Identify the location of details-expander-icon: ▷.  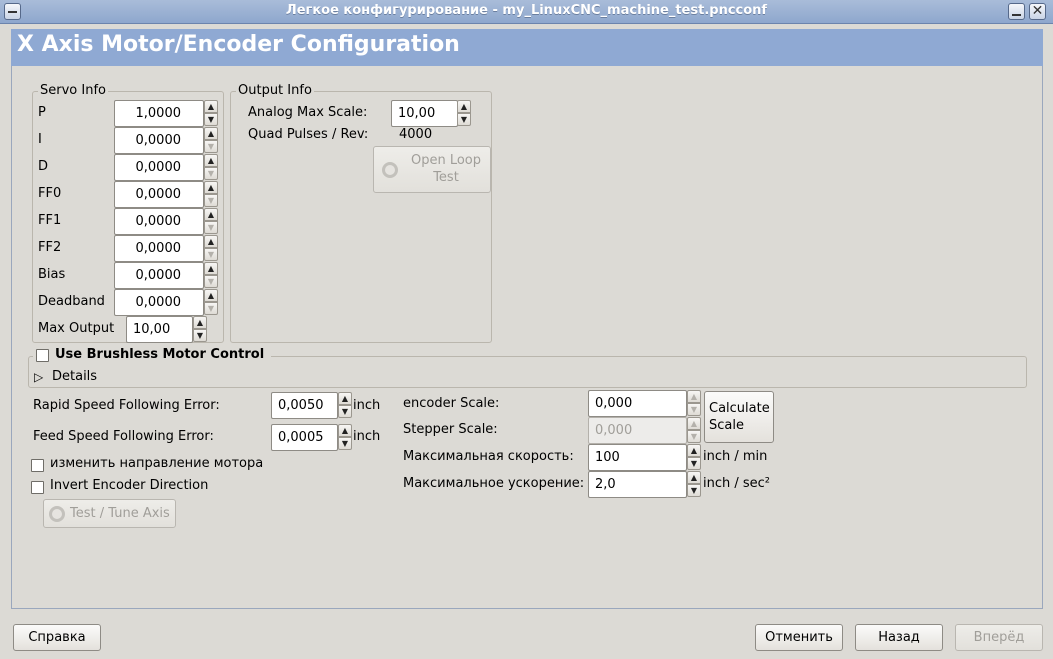
(38, 377).